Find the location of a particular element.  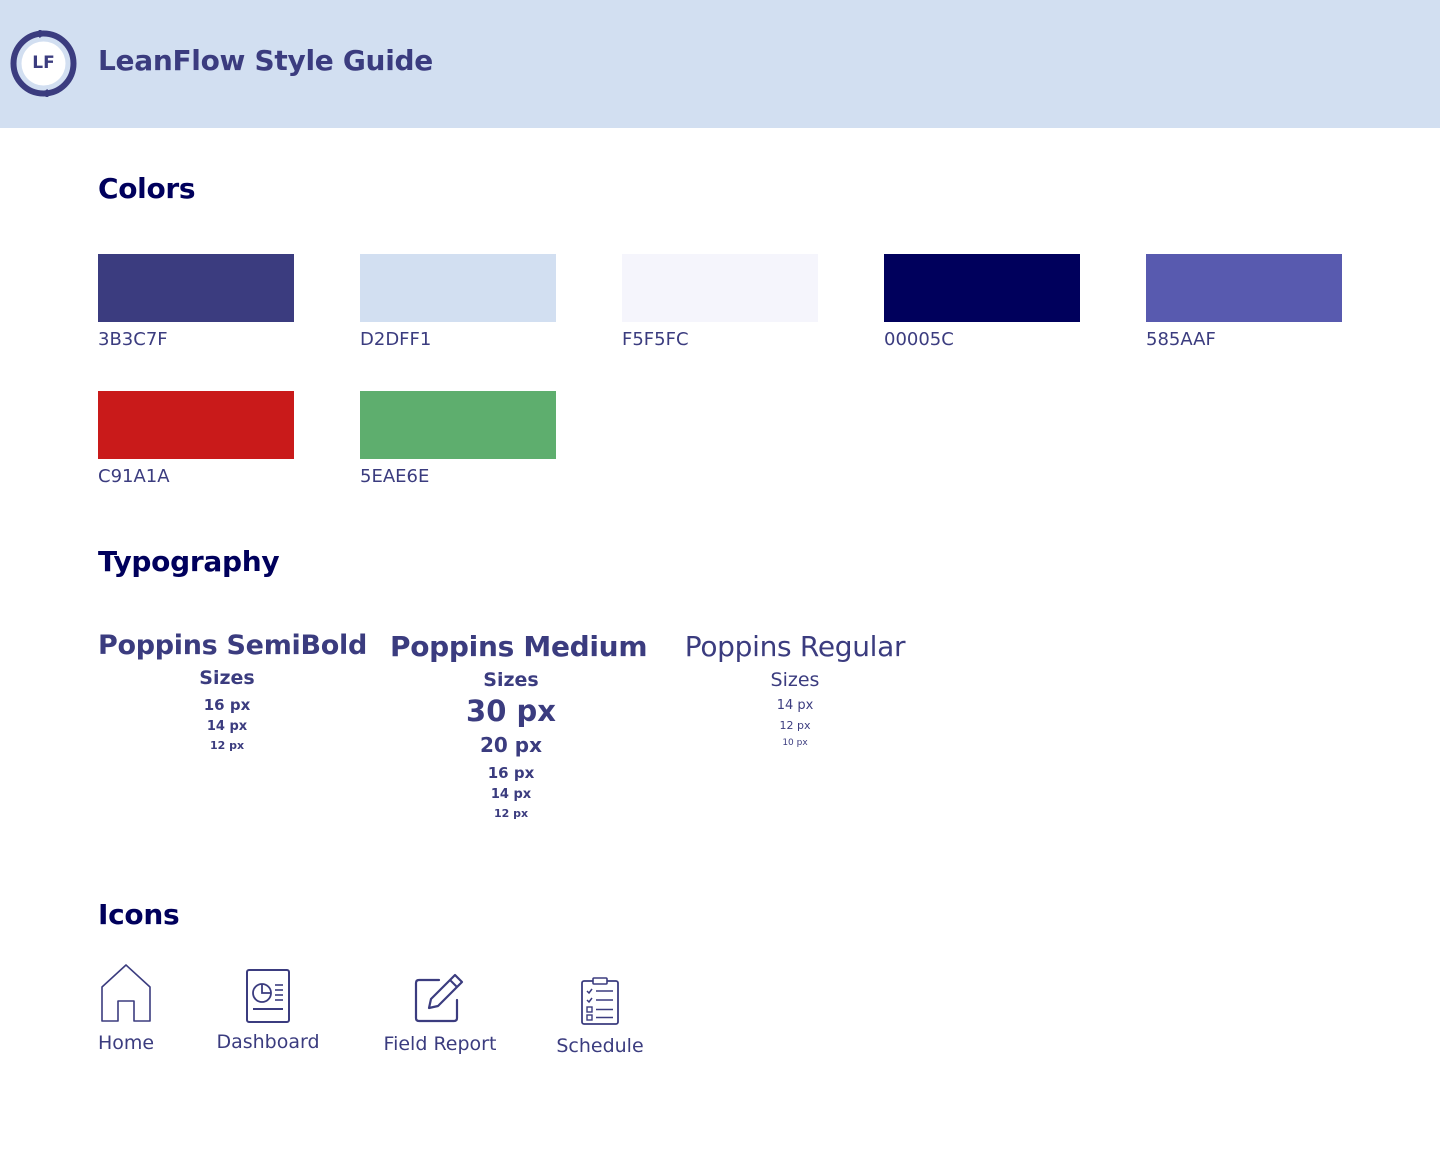

icon-label: Schedule is located at coordinates (600, 1046).